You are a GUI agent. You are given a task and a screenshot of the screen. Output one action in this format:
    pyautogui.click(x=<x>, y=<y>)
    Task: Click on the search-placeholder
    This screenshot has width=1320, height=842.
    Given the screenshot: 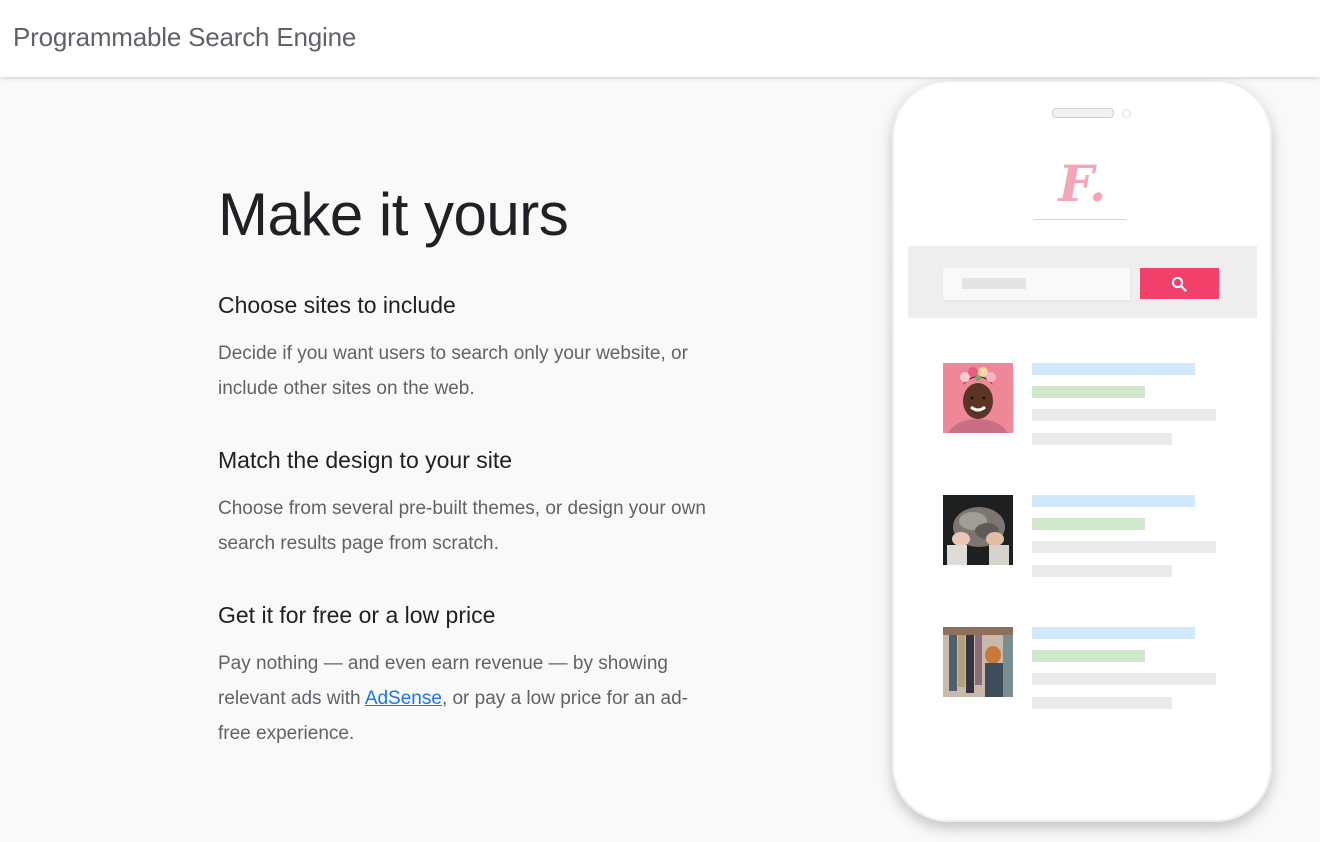 What is the action you would take?
    pyautogui.click(x=994, y=283)
    